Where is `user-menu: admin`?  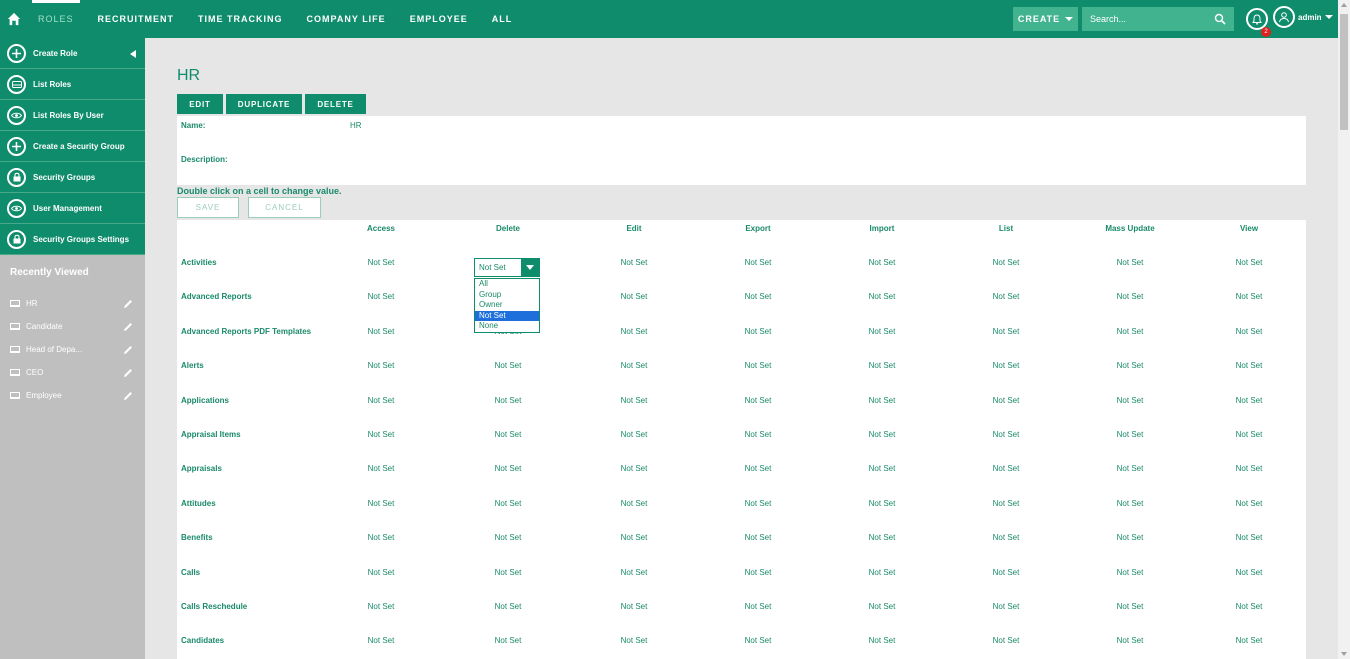
user-menu: admin is located at coordinates (1303, 17).